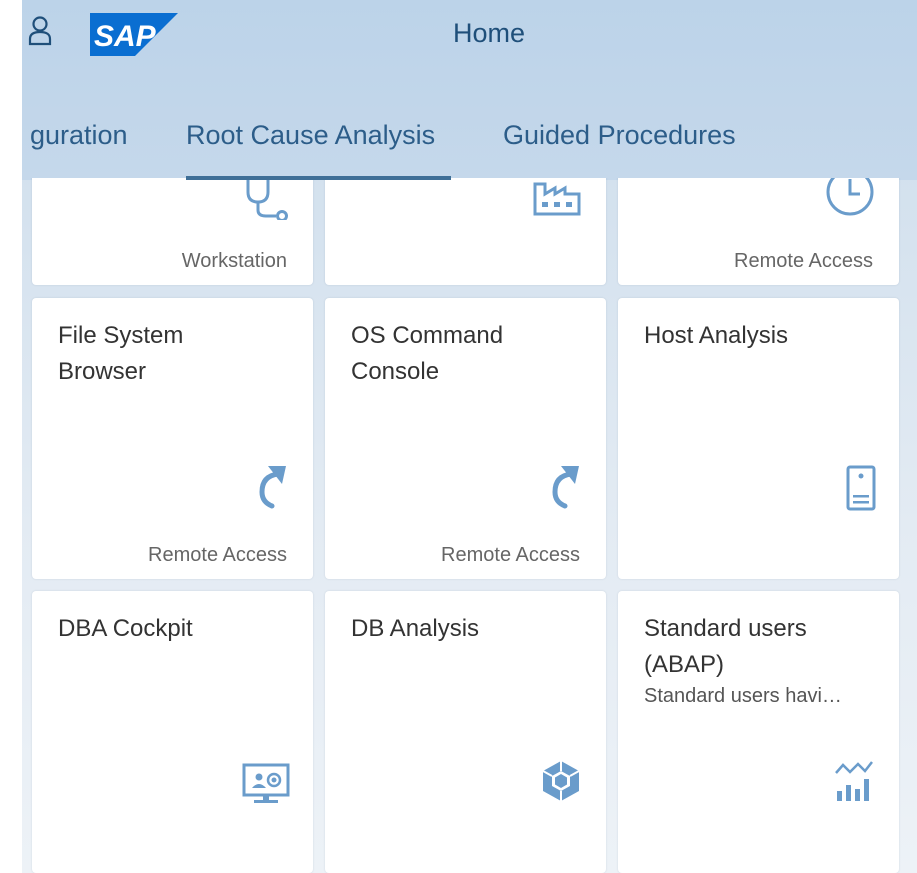 Image resolution: width=917 pixels, height=873 pixels. I want to click on tile-title: File System Browser, so click(121, 353).